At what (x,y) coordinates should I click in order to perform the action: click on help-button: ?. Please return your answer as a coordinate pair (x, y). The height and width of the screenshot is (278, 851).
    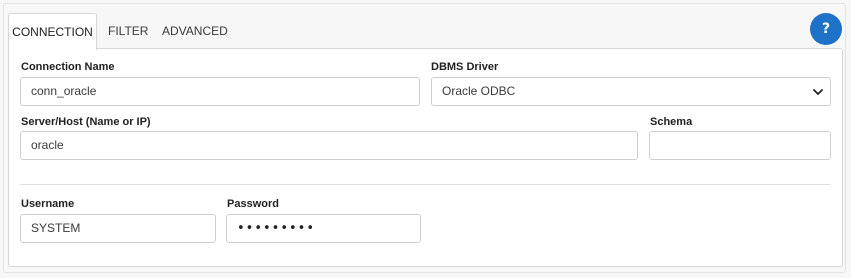
    Looking at the image, I should click on (826, 29).